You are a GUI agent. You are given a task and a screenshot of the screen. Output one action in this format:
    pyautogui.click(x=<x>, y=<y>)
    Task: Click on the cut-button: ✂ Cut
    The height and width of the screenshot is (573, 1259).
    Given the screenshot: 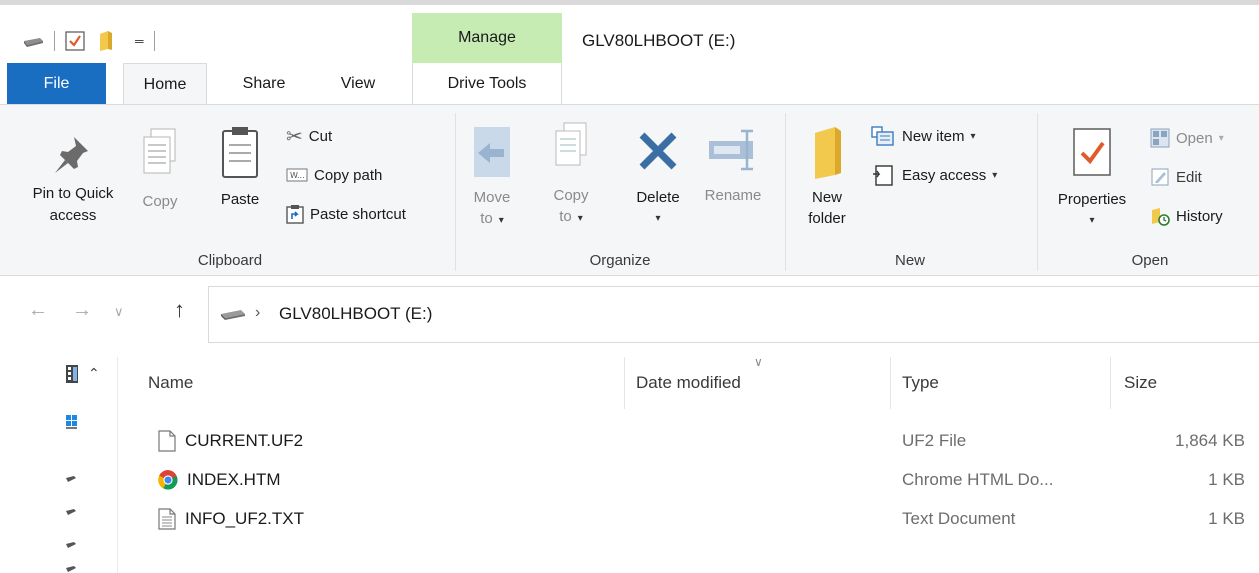 What is the action you would take?
    pyautogui.click(x=309, y=136)
    